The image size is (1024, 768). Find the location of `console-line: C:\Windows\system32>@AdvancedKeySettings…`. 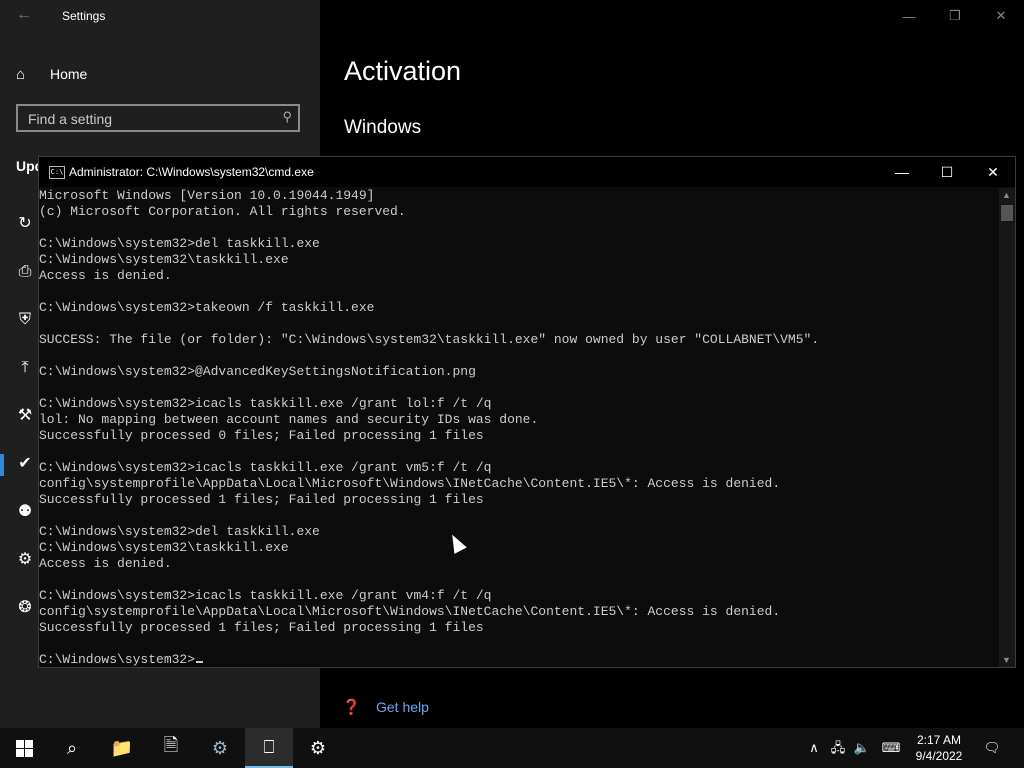

console-line: C:\Windows\system32>@AdvancedKeySettings… is located at coordinates (257, 371).